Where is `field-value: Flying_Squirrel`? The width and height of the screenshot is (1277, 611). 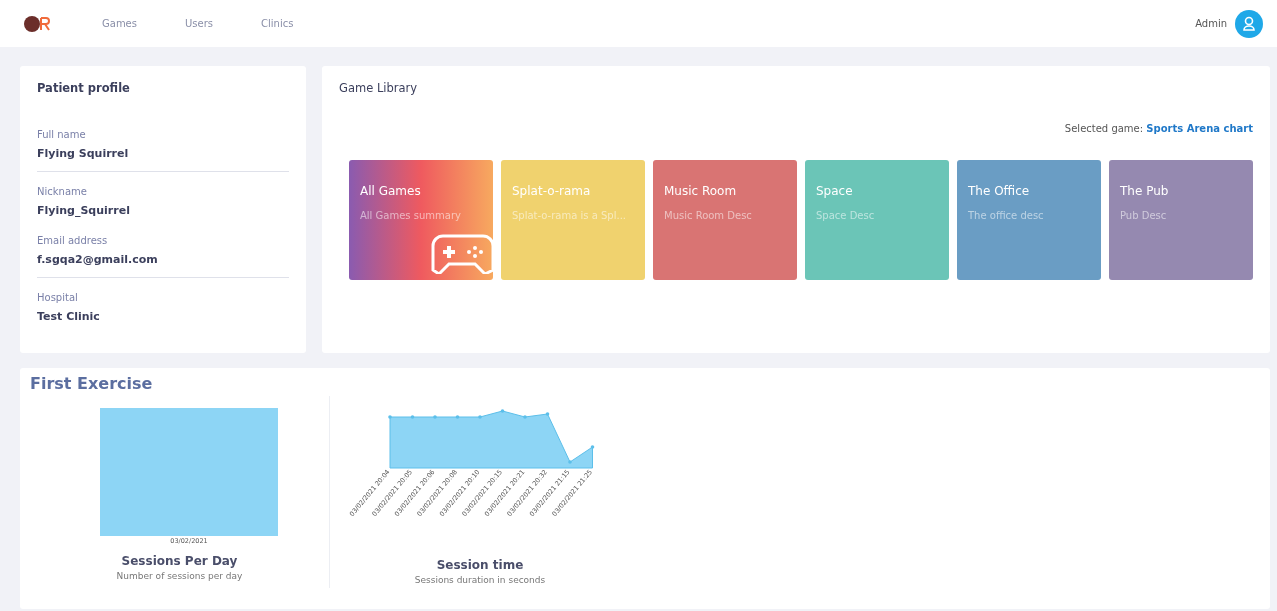
field-value: Flying_Squirrel is located at coordinates (84, 210).